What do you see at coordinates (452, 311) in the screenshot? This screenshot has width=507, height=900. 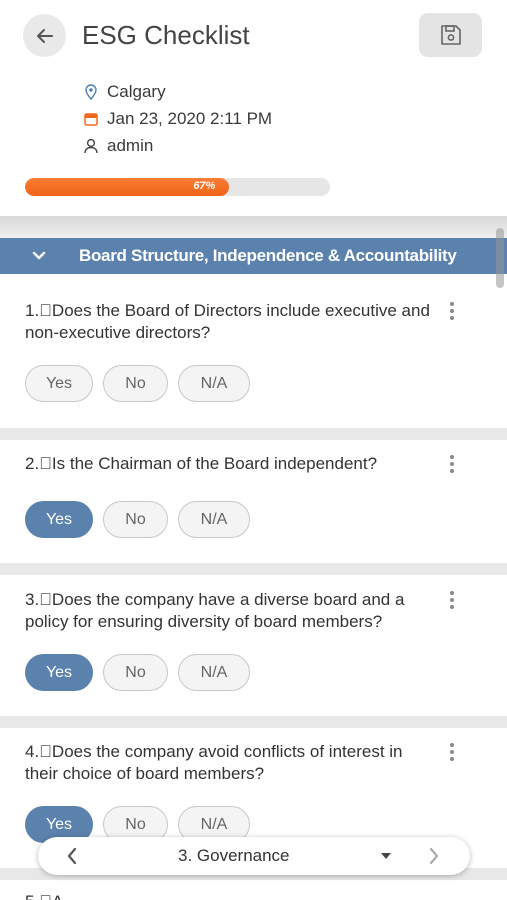 I see `question-1-more-icon` at bounding box center [452, 311].